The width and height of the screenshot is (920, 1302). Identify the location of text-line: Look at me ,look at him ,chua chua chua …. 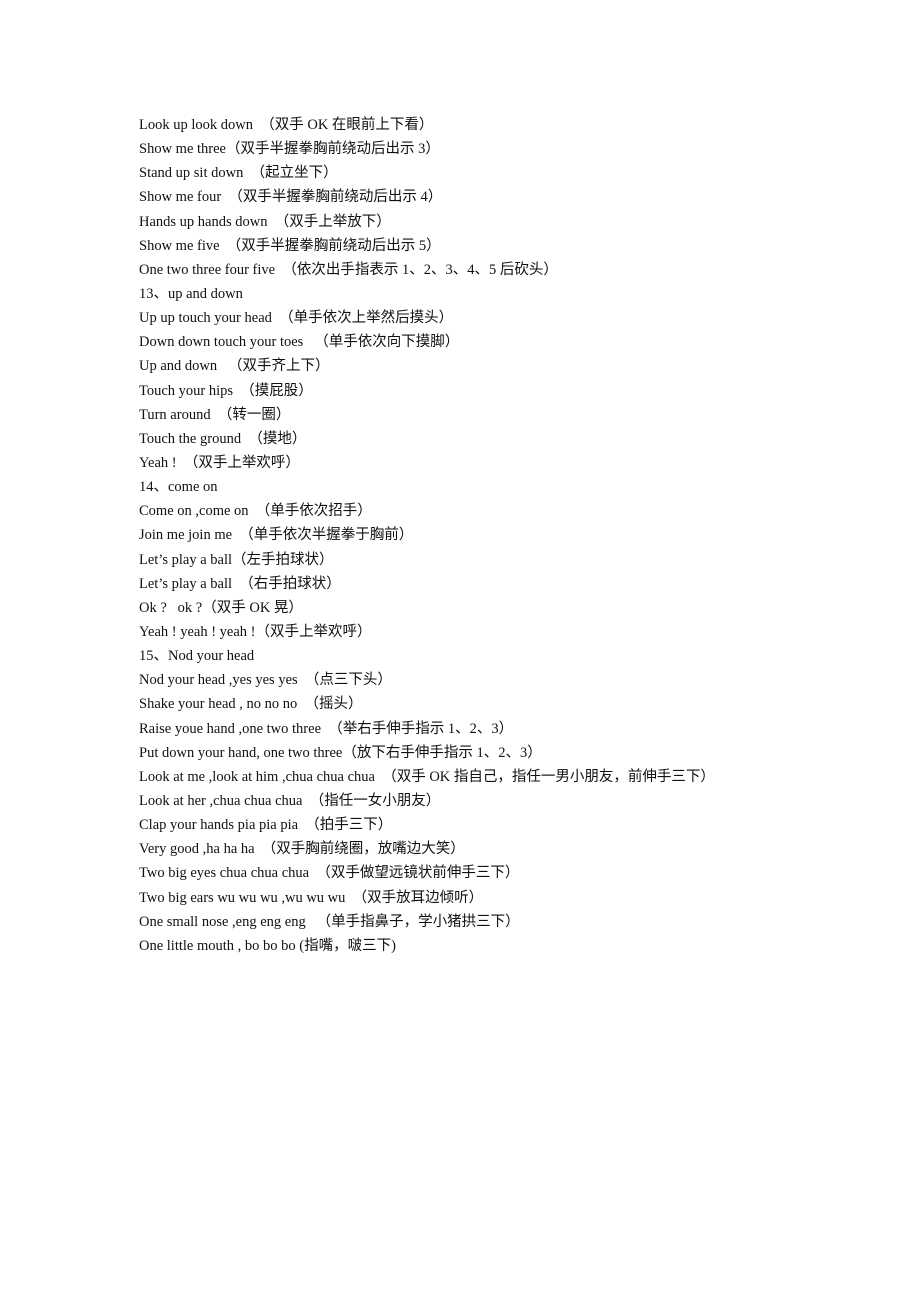
(427, 776).